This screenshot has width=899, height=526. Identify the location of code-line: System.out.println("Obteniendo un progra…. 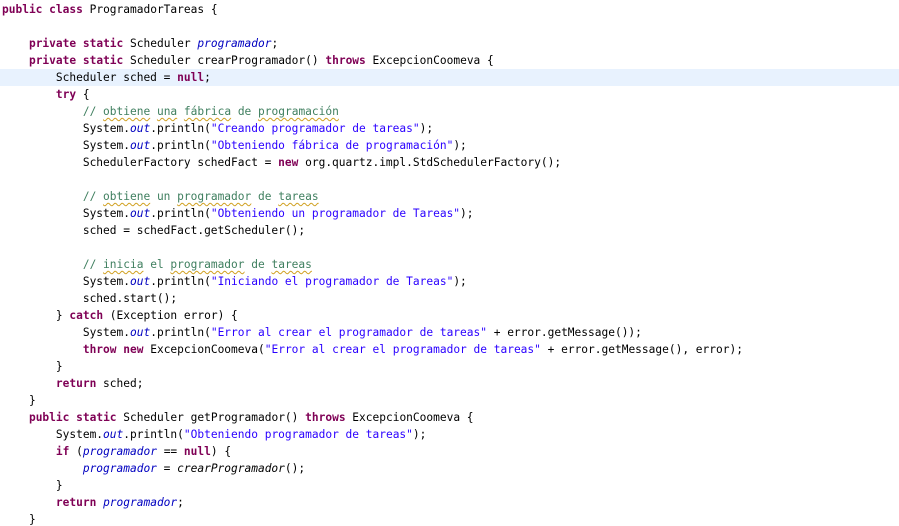
(449, 213).